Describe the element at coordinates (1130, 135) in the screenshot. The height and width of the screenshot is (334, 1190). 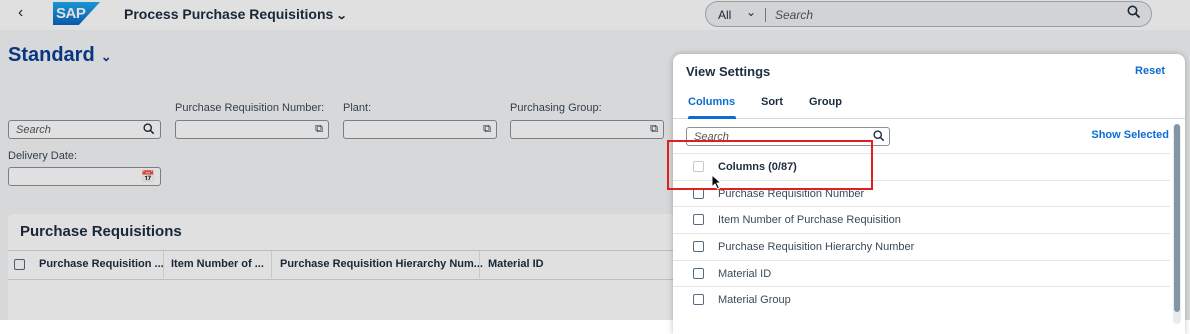
I see `show-selected-button: Show Selected` at that location.